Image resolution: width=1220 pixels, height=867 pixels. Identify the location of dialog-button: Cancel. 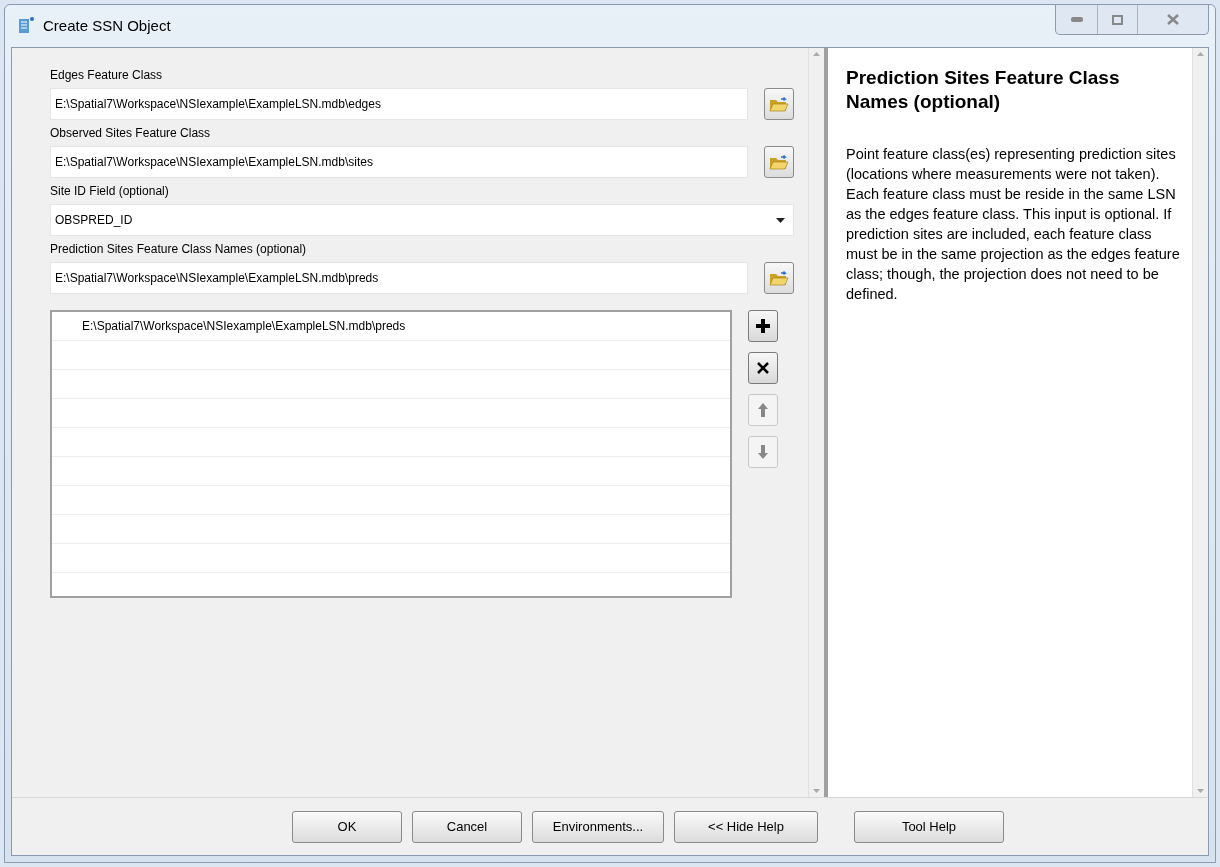
(467, 826).